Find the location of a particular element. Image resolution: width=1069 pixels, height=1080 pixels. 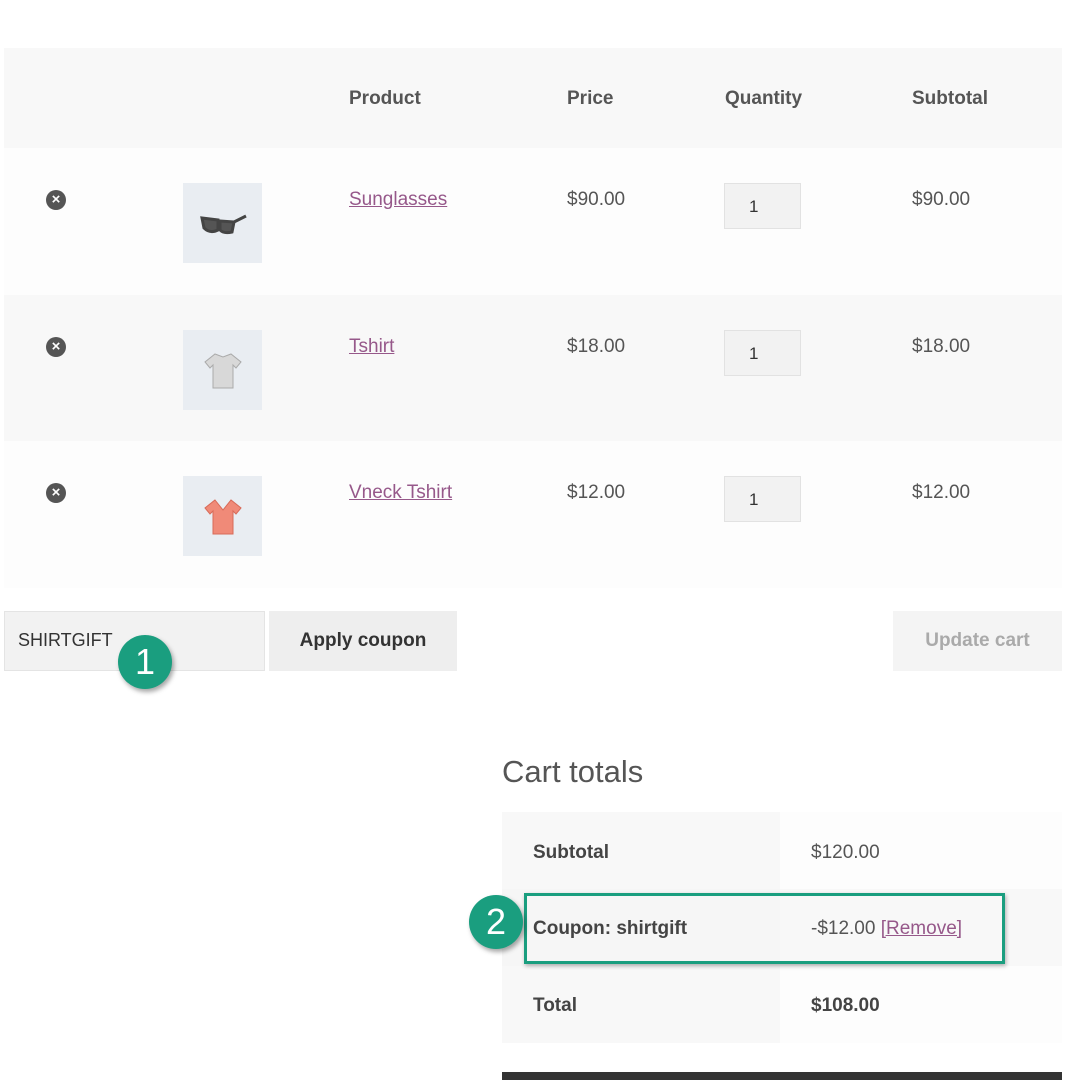

total-value: $108.00 is located at coordinates (845, 1005).